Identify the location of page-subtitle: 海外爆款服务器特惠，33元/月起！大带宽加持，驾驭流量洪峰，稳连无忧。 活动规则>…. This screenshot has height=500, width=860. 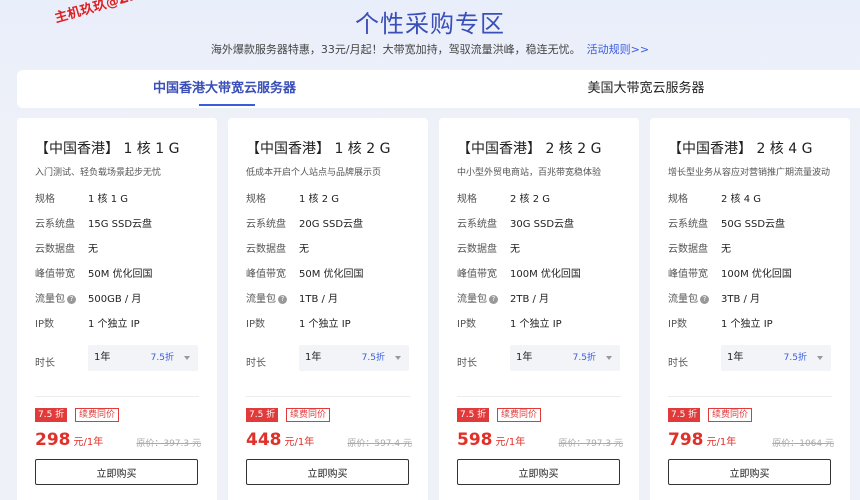
(430, 50).